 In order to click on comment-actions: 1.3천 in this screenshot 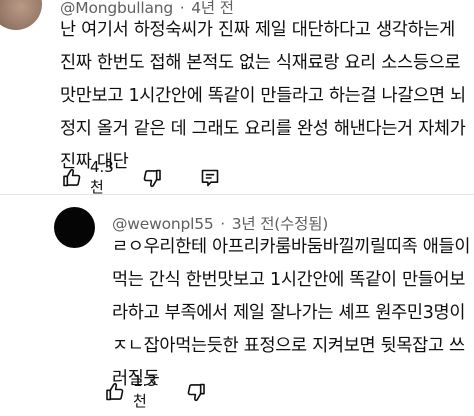, I will do `click(155, 391)`.